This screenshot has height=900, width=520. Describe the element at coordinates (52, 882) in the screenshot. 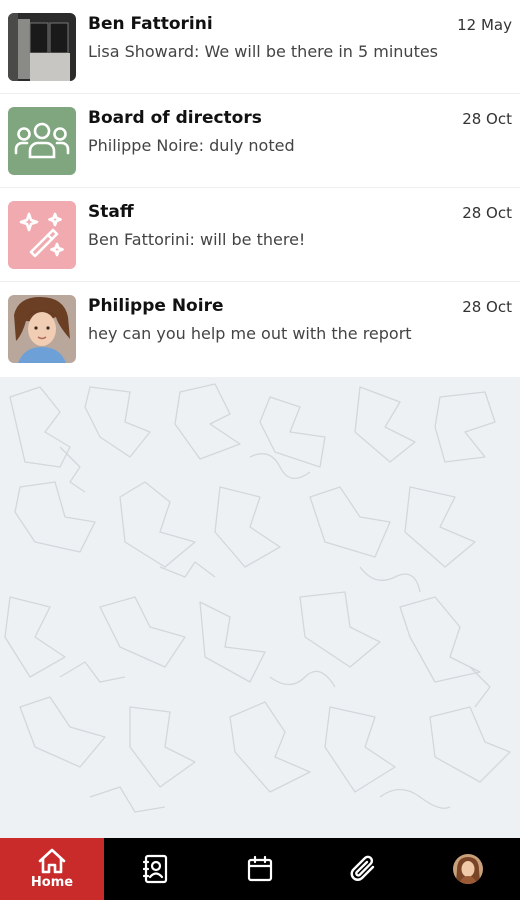

I see `nav-home-label: Home` at that location.